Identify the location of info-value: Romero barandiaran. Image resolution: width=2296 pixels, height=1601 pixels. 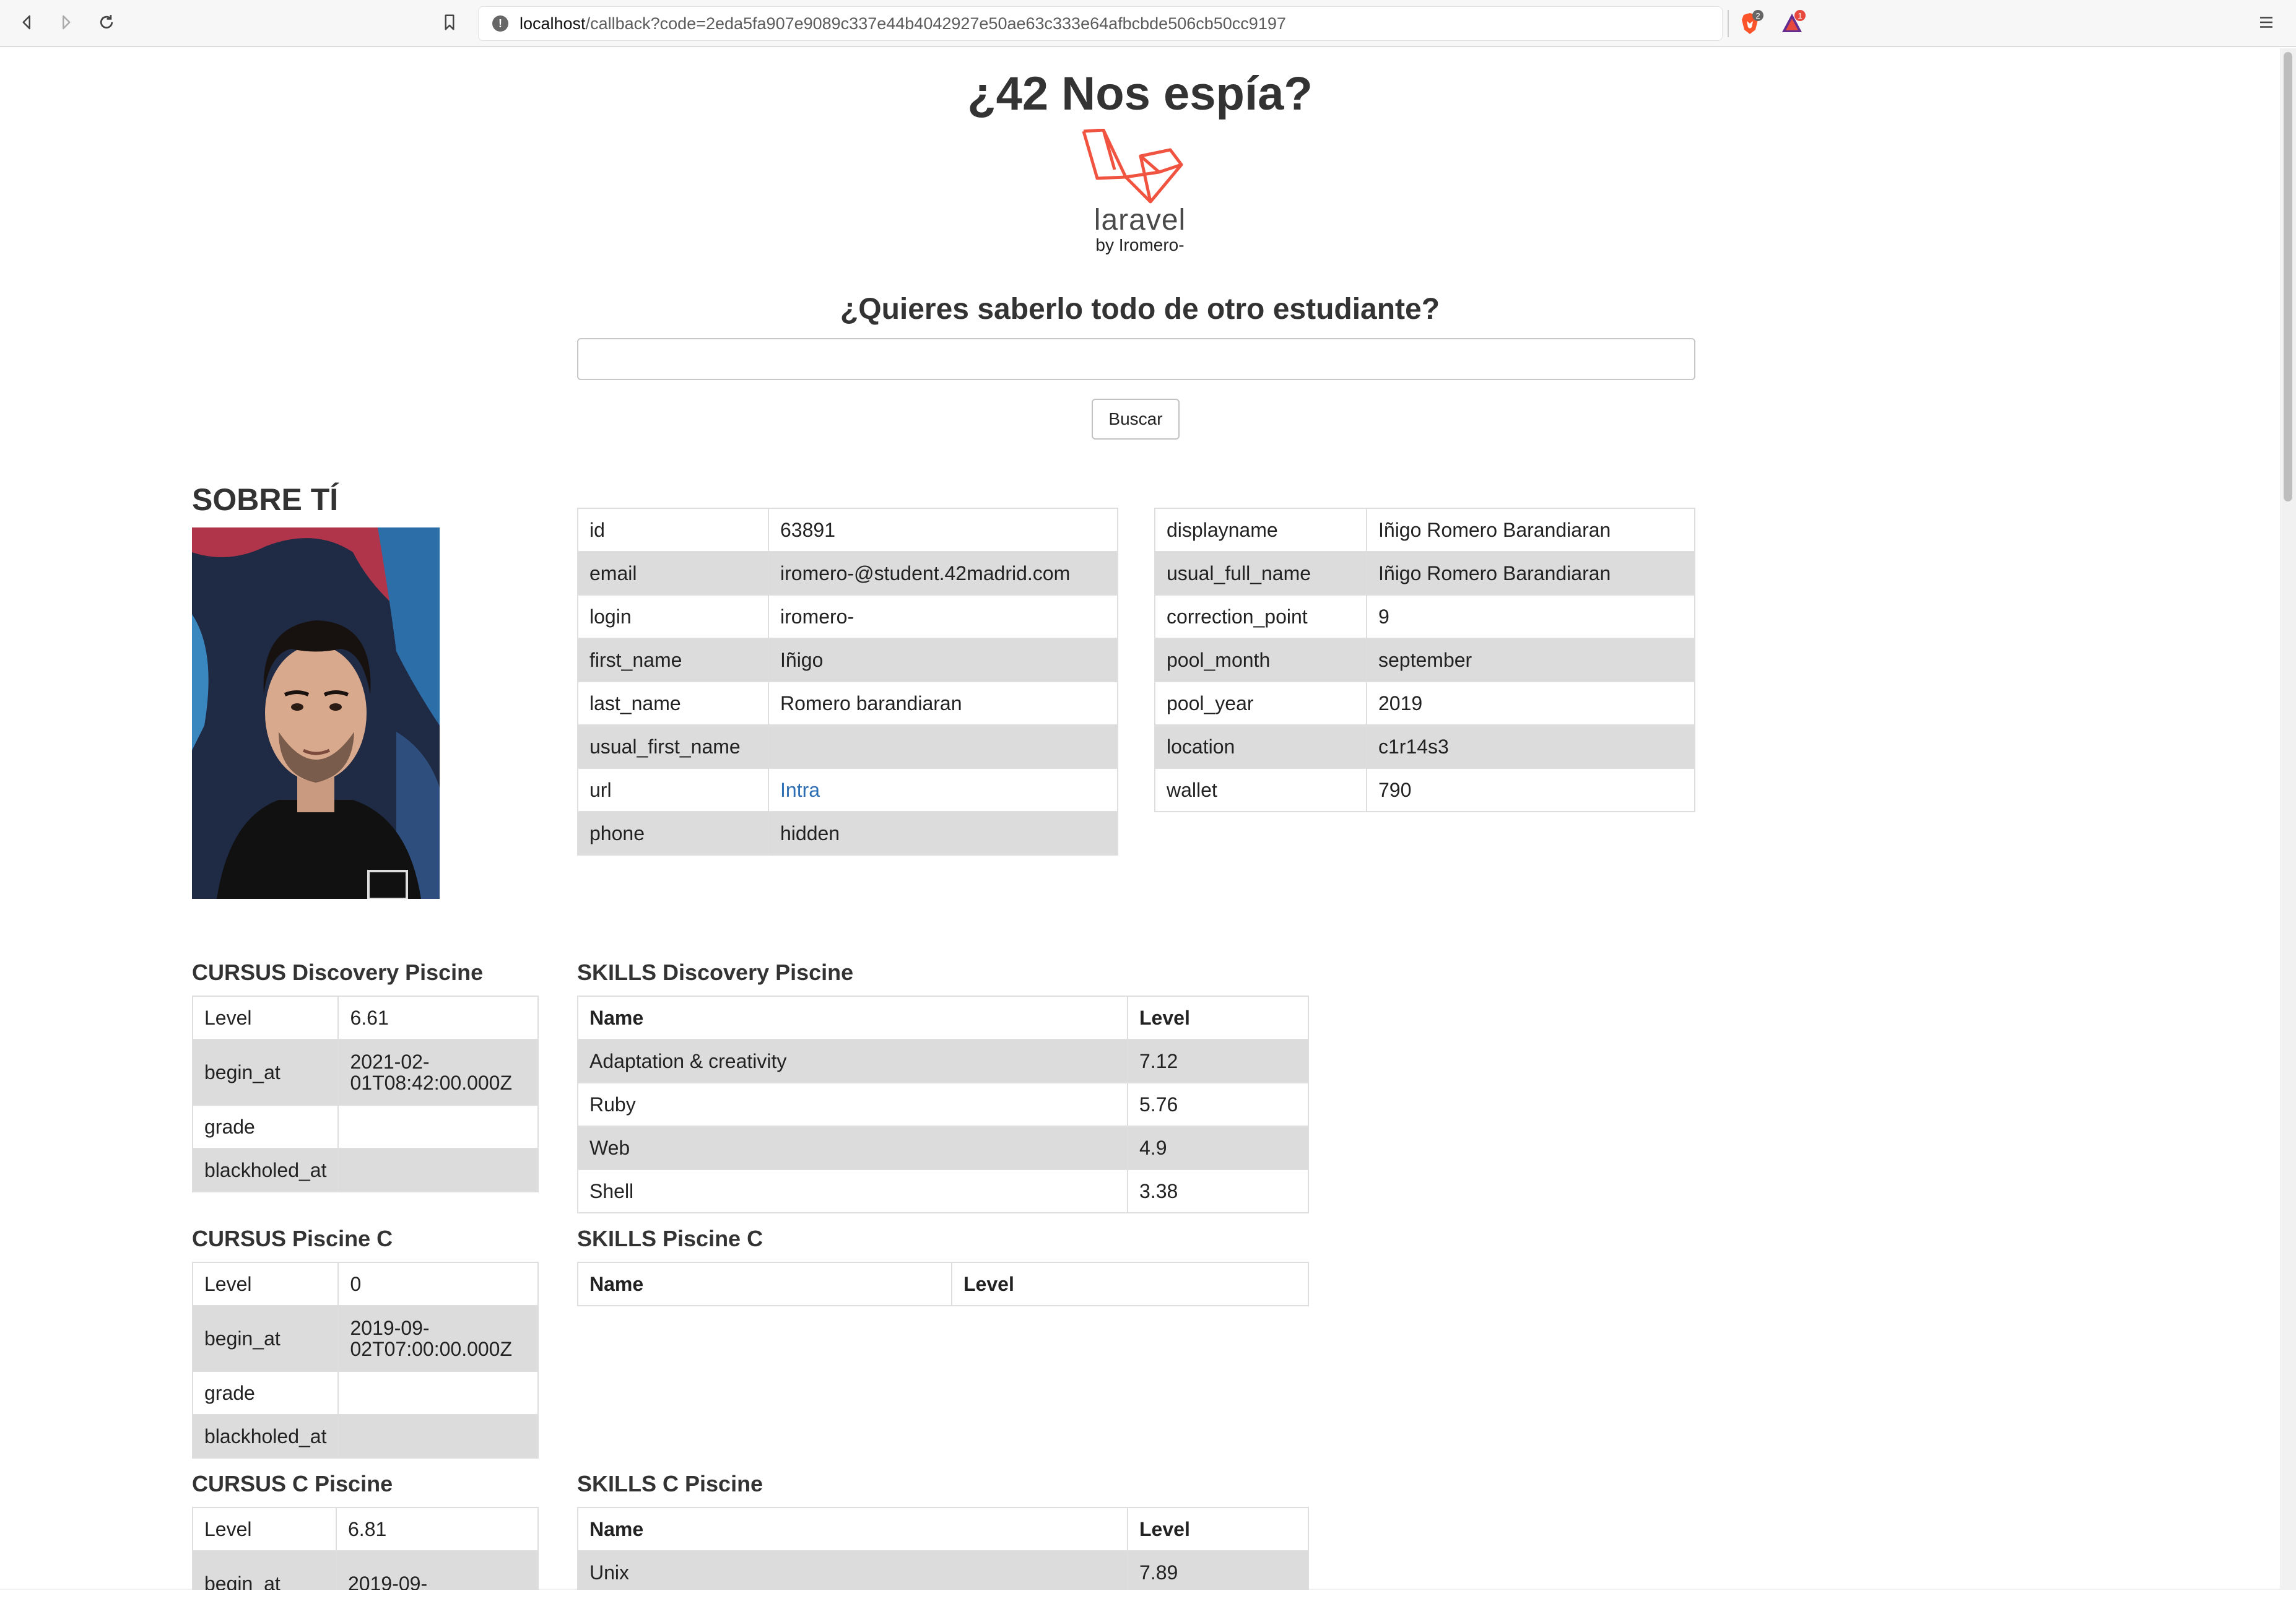
(943, 703).